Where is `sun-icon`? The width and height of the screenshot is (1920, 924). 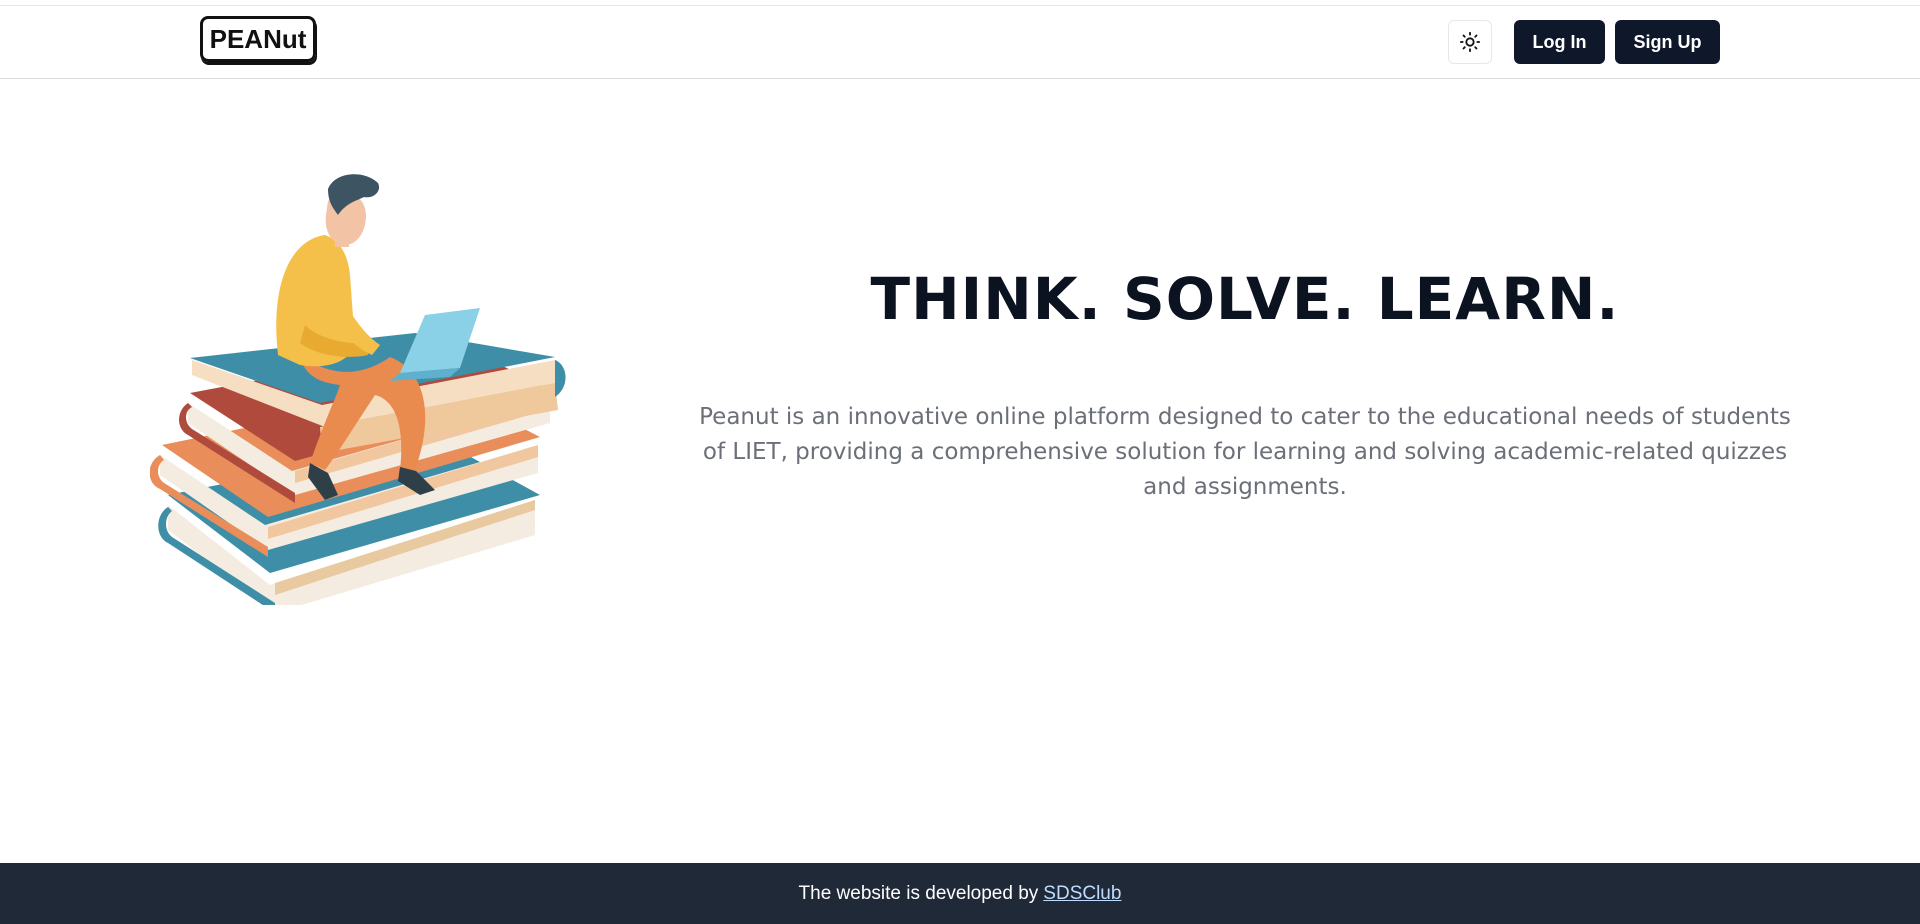
sun-icon is located at coordinates (1470, 42).